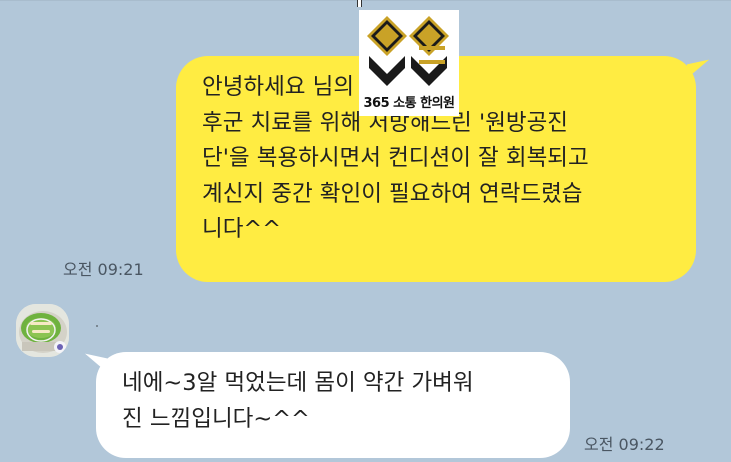 The image size is (731, 462). What do you see at coordinates (103, 269) in the screenshot?
I see `outgoing-timestamp: 오전 09:21` at bounding box center [103, 269].